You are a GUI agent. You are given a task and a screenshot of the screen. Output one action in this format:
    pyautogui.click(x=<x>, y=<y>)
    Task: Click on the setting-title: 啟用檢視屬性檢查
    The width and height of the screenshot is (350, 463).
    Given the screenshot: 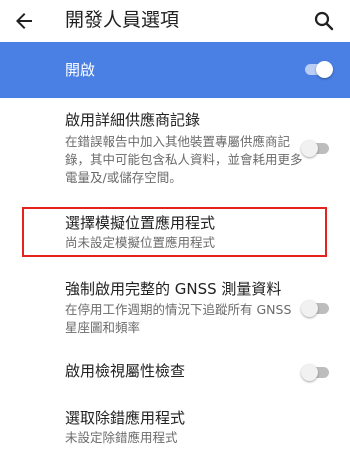 What is the action you would take?
    pyautogui.click(x=125, y=371)
    